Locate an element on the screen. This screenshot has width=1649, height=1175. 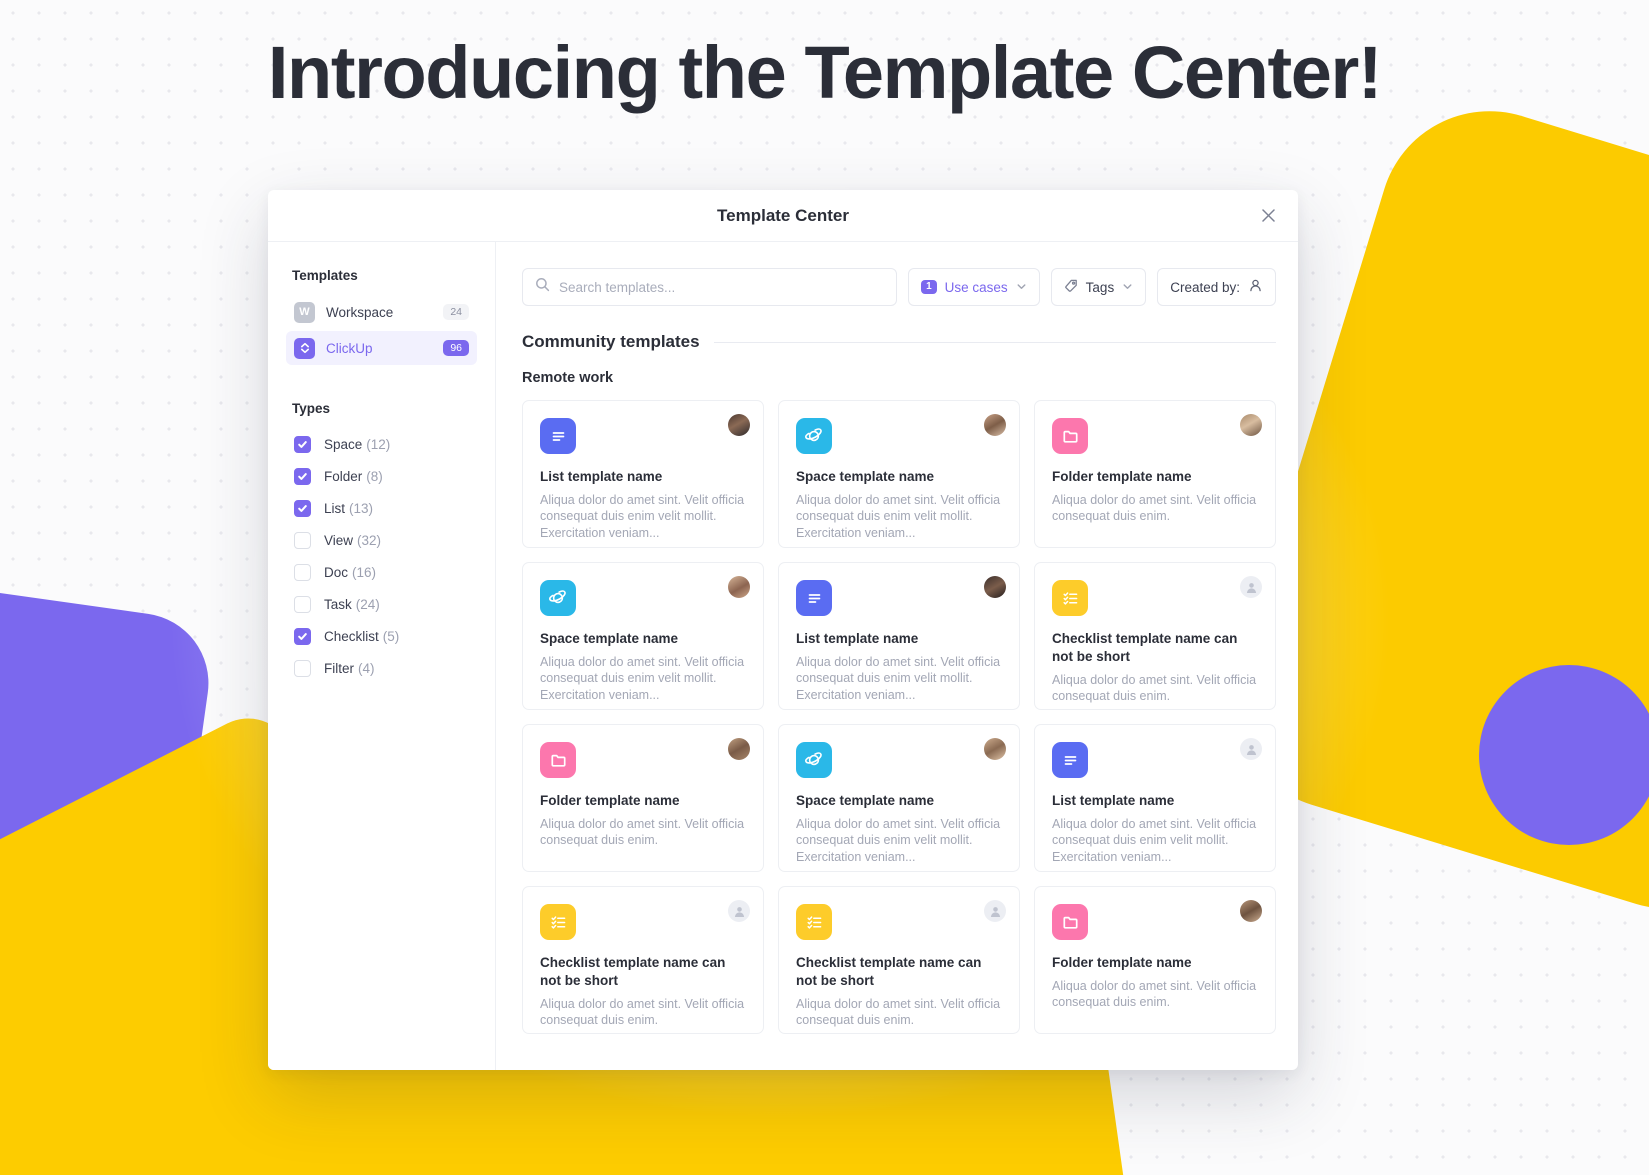
created-by-filter: Created by: is located at coordinates (1216, 287).